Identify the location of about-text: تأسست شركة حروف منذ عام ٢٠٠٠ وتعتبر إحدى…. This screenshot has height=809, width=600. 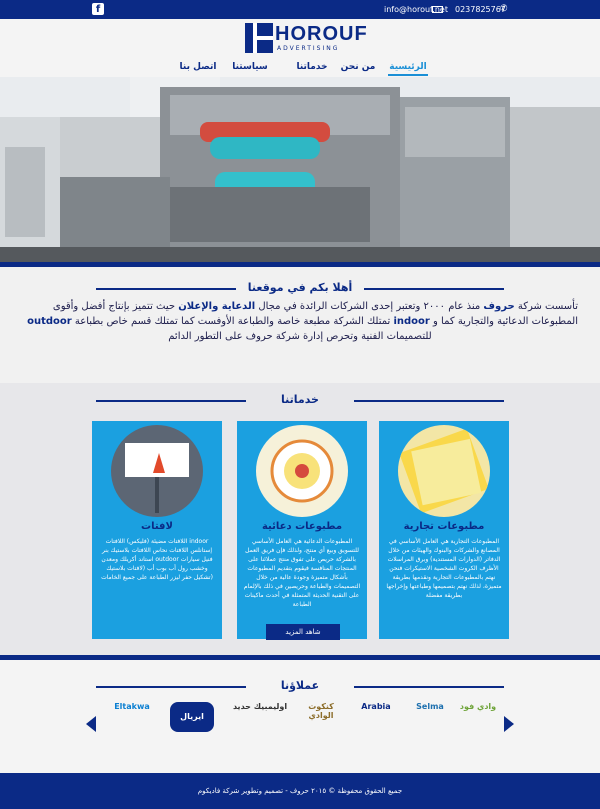
(302, 321).